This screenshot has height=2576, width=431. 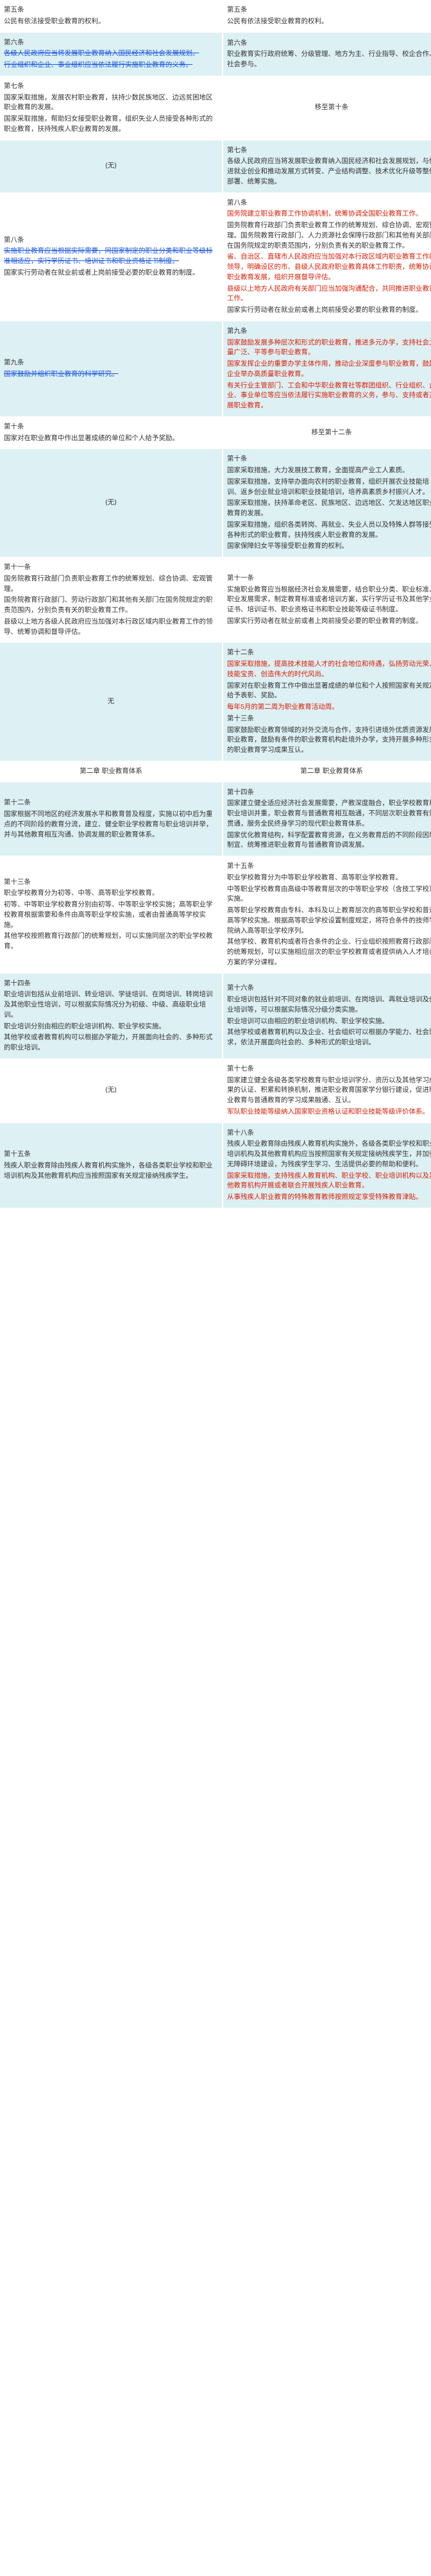 What do you see at coordinates (17, 1154) in the screenshot?
I see `article-number: 第十五条` at bounding box center [17, 1154].